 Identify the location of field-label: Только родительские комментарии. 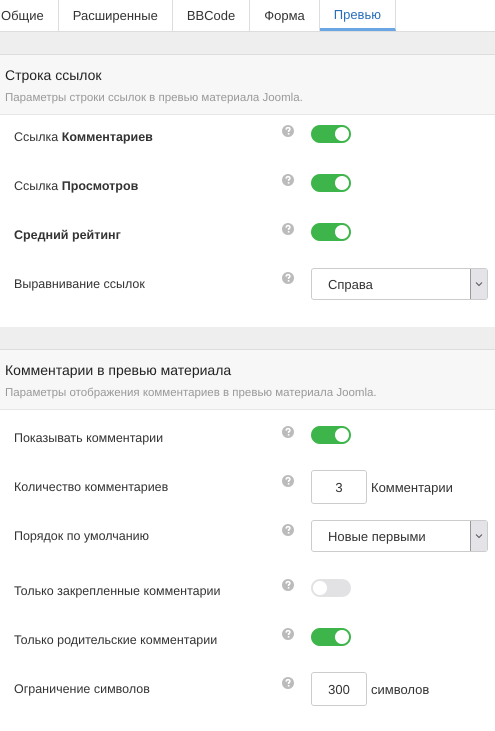
(116, 640).